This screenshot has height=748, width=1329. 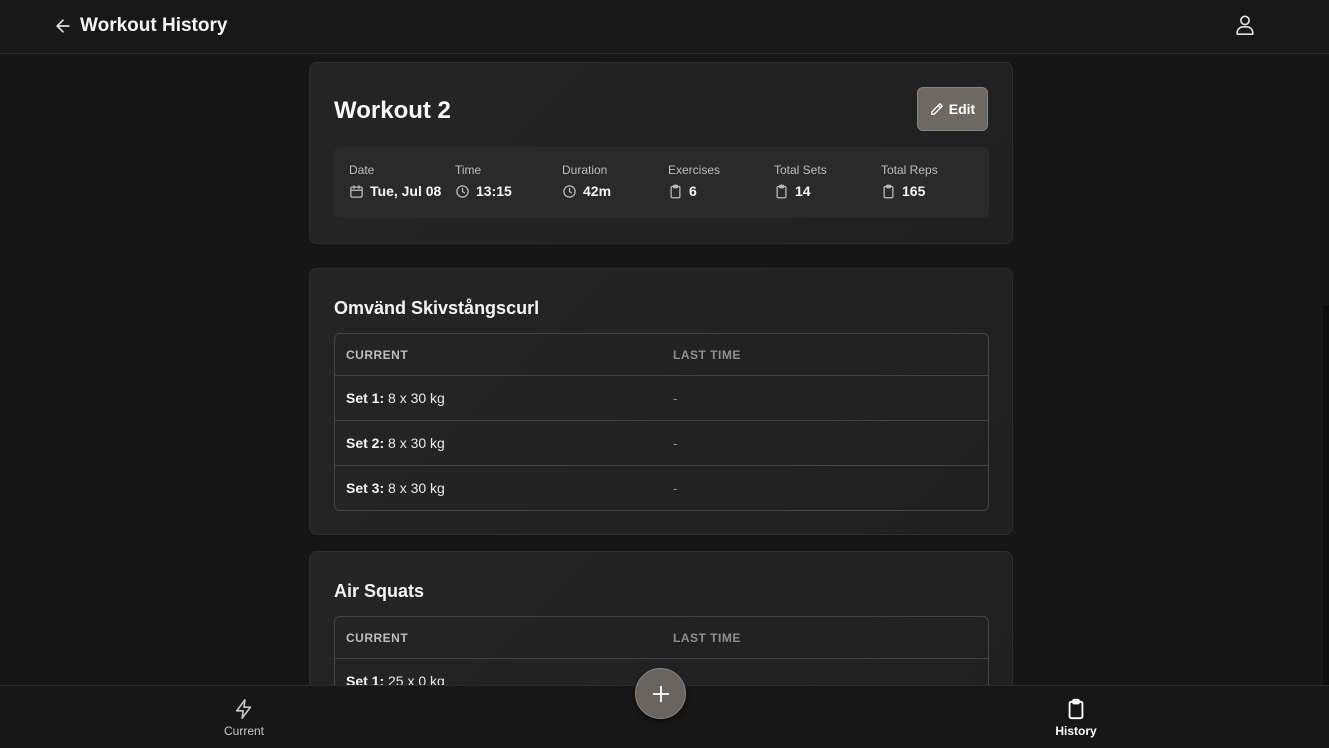 I want to click on stat-label: Exercises, so click(x=694, y=170).